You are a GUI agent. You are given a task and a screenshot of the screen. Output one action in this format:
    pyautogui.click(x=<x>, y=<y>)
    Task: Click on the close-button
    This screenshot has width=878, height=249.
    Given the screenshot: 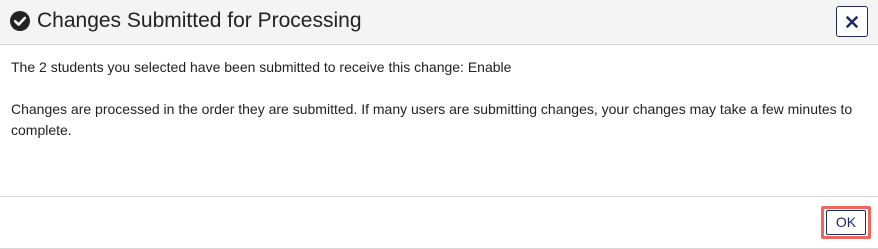 What is the action you would take?
    pyautogui.click(x=852, y=21)
    